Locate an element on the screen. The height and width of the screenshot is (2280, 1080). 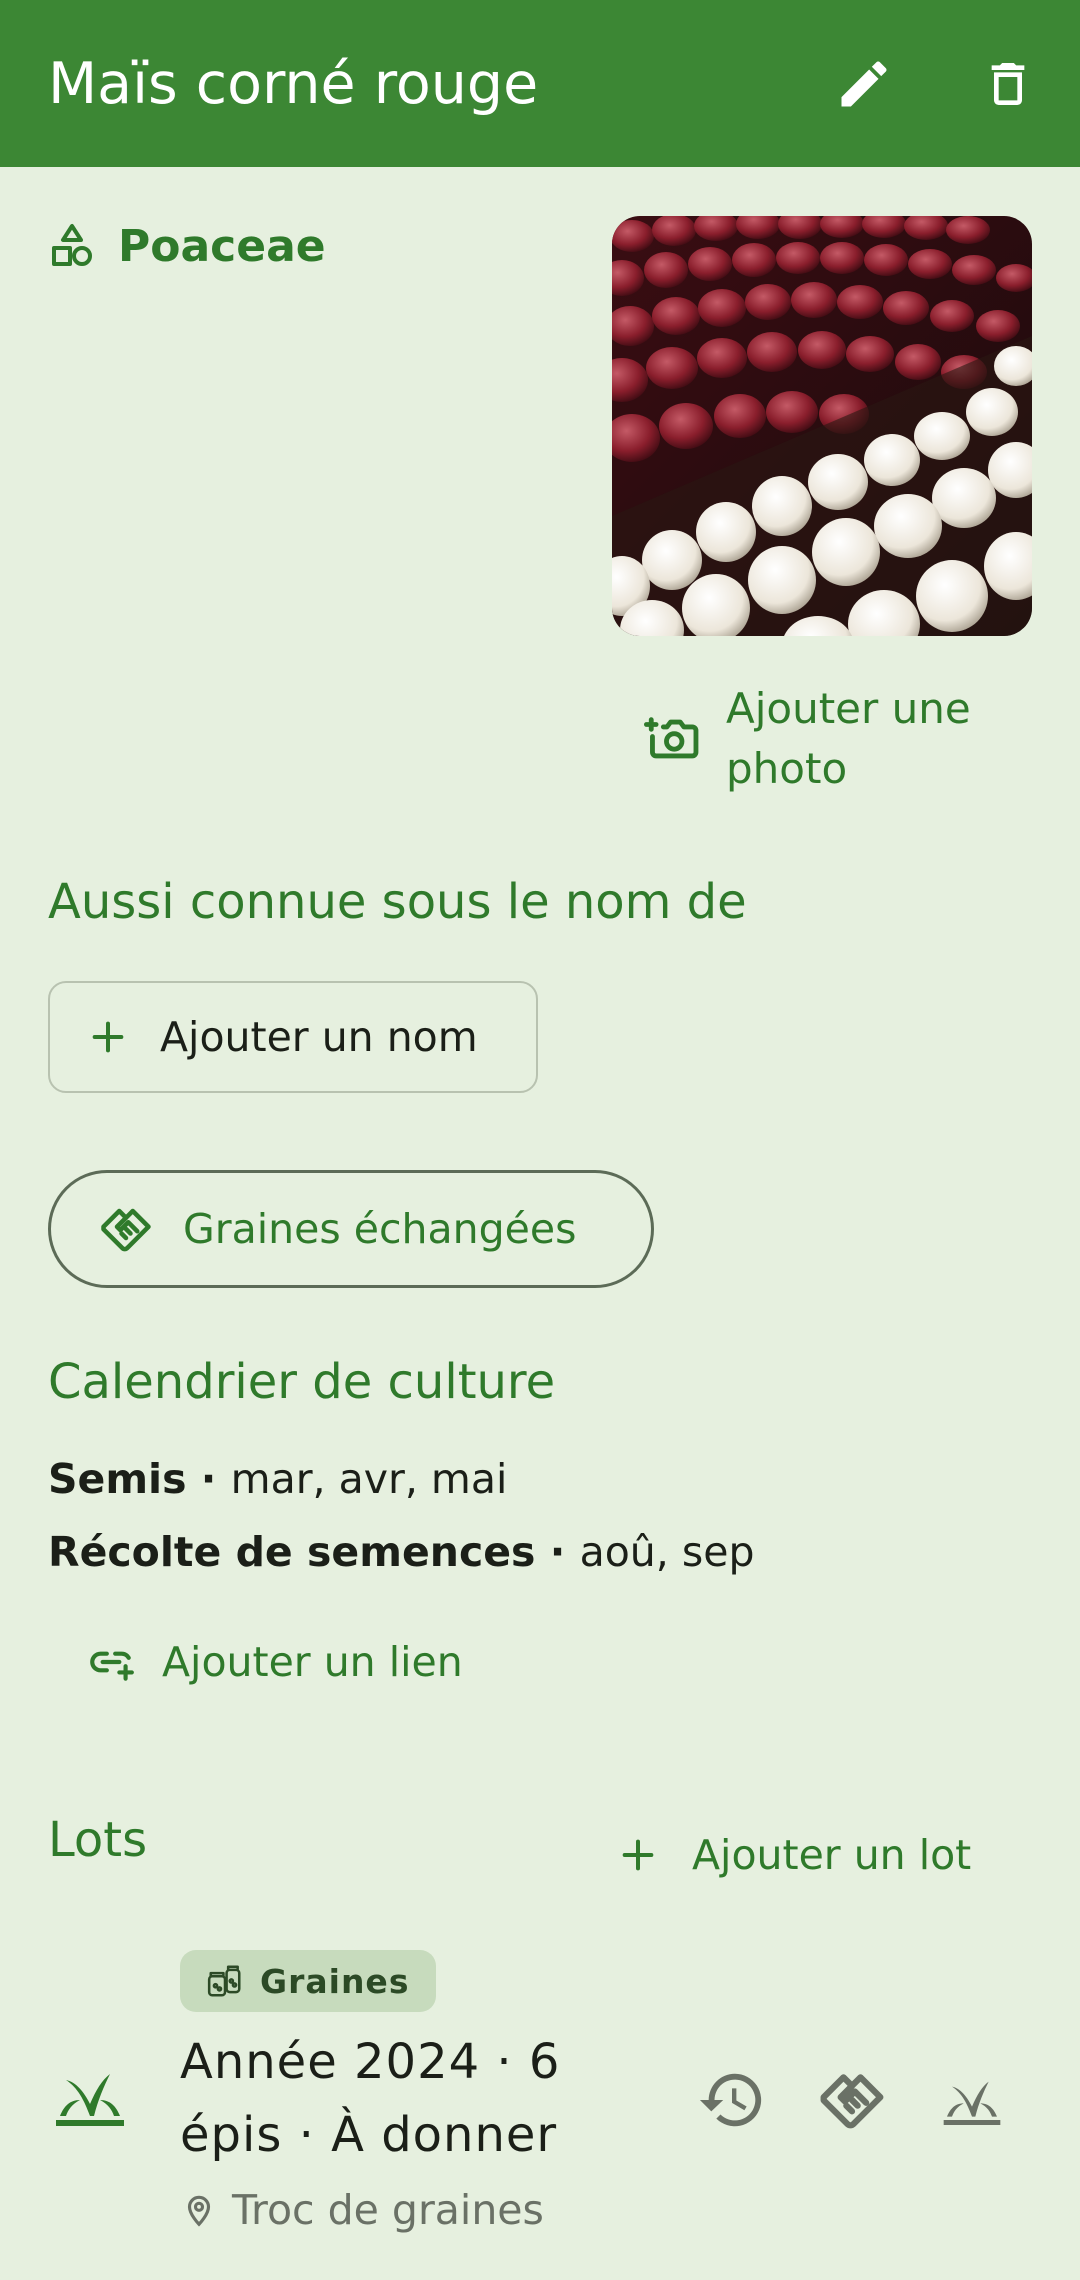
add-lot-label: Ajouter un lot is located at coordinates (832, 1855).